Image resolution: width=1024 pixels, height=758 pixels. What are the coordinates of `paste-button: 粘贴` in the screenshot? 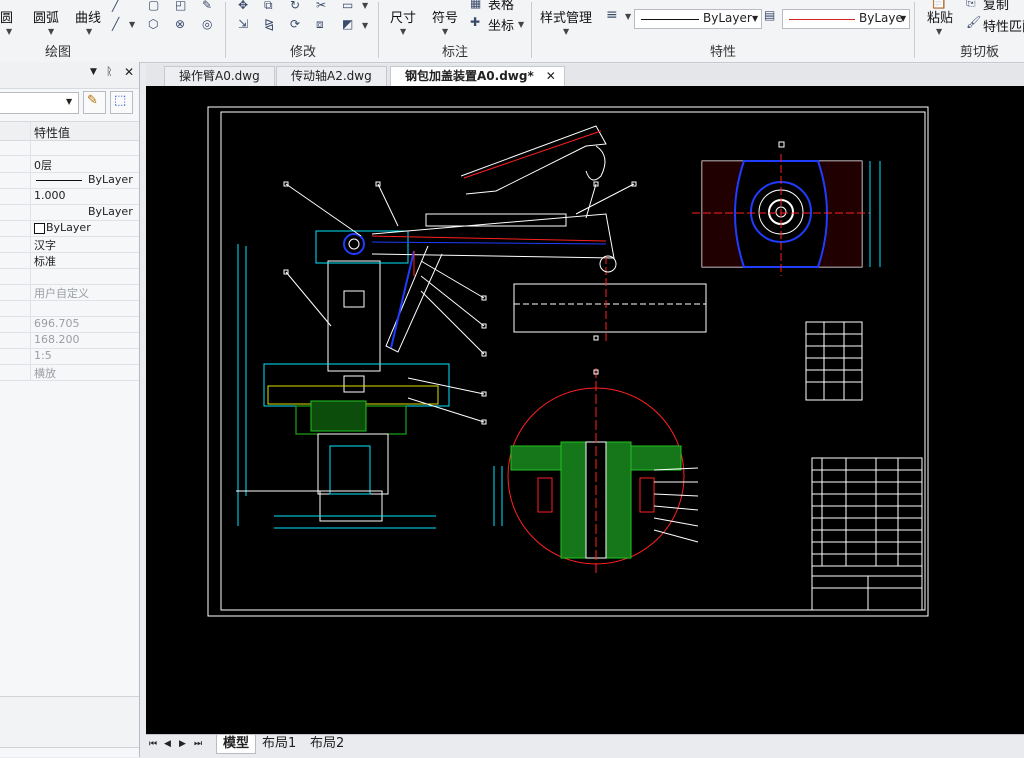 It's located at (940, 16).